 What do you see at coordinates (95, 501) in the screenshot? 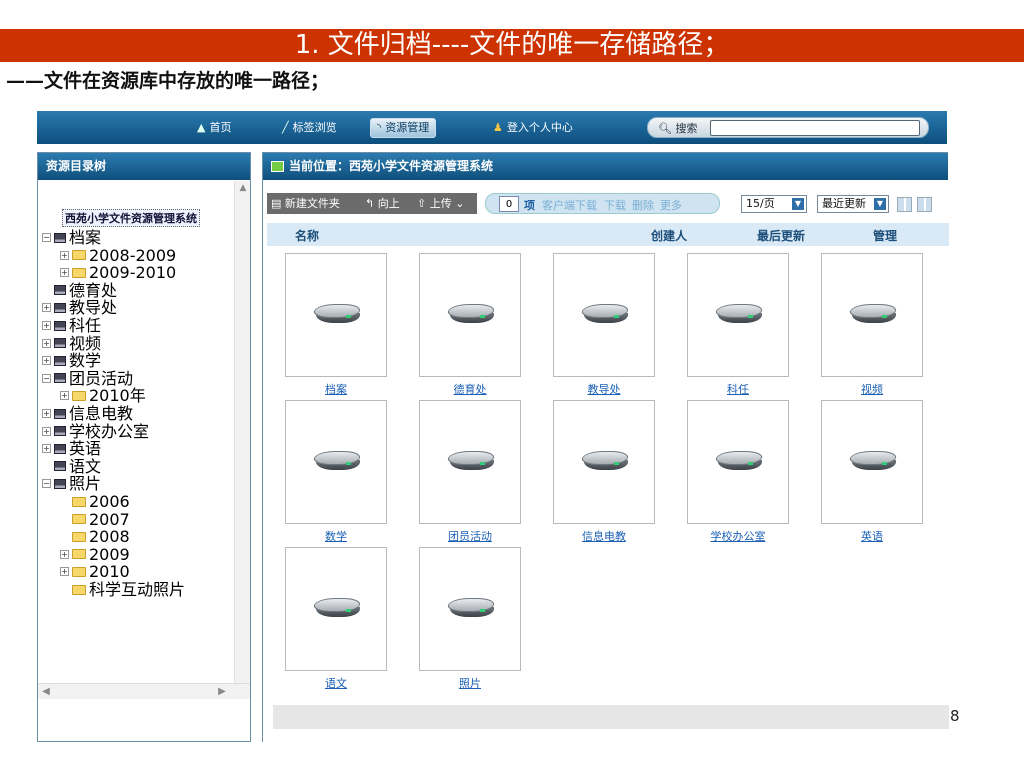
I see `tree-node: 2006` at bounding box center [95, 501].